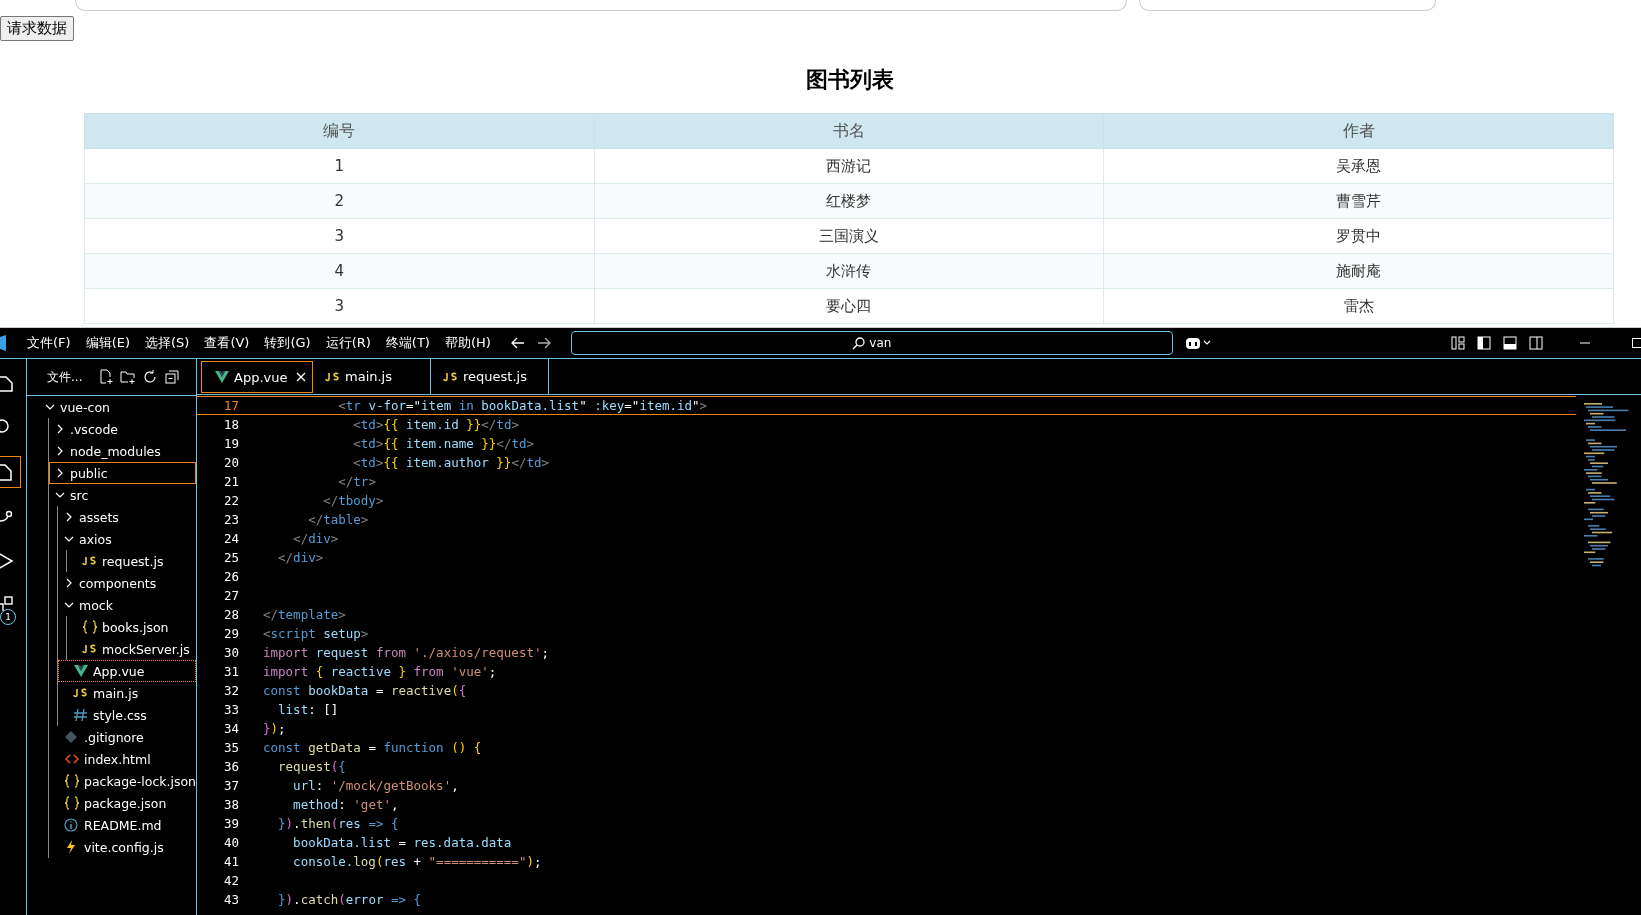  What do you see at coordinates (122, 781) in the screenshot?
I see `tree-item: package-lock.json` at bounding box center [122, 781].